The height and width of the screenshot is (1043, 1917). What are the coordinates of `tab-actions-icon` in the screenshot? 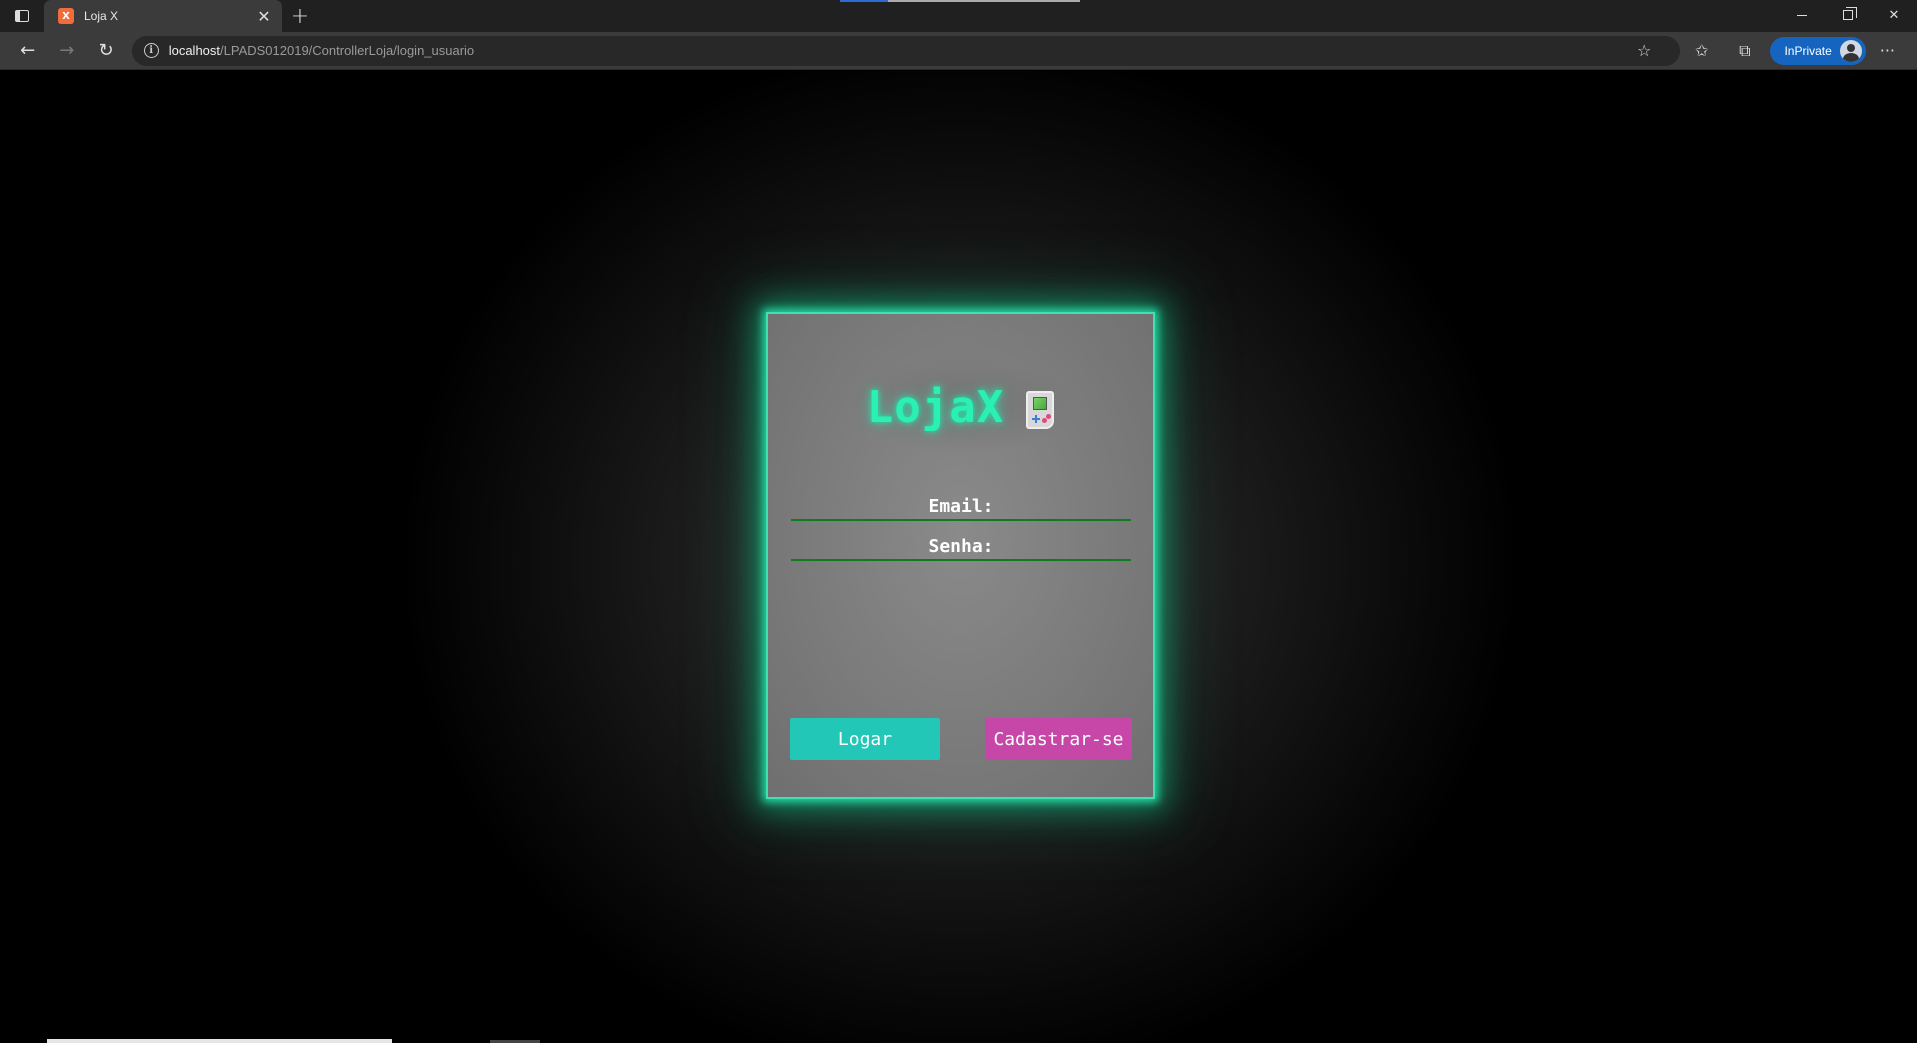 It's located at (22, 16).